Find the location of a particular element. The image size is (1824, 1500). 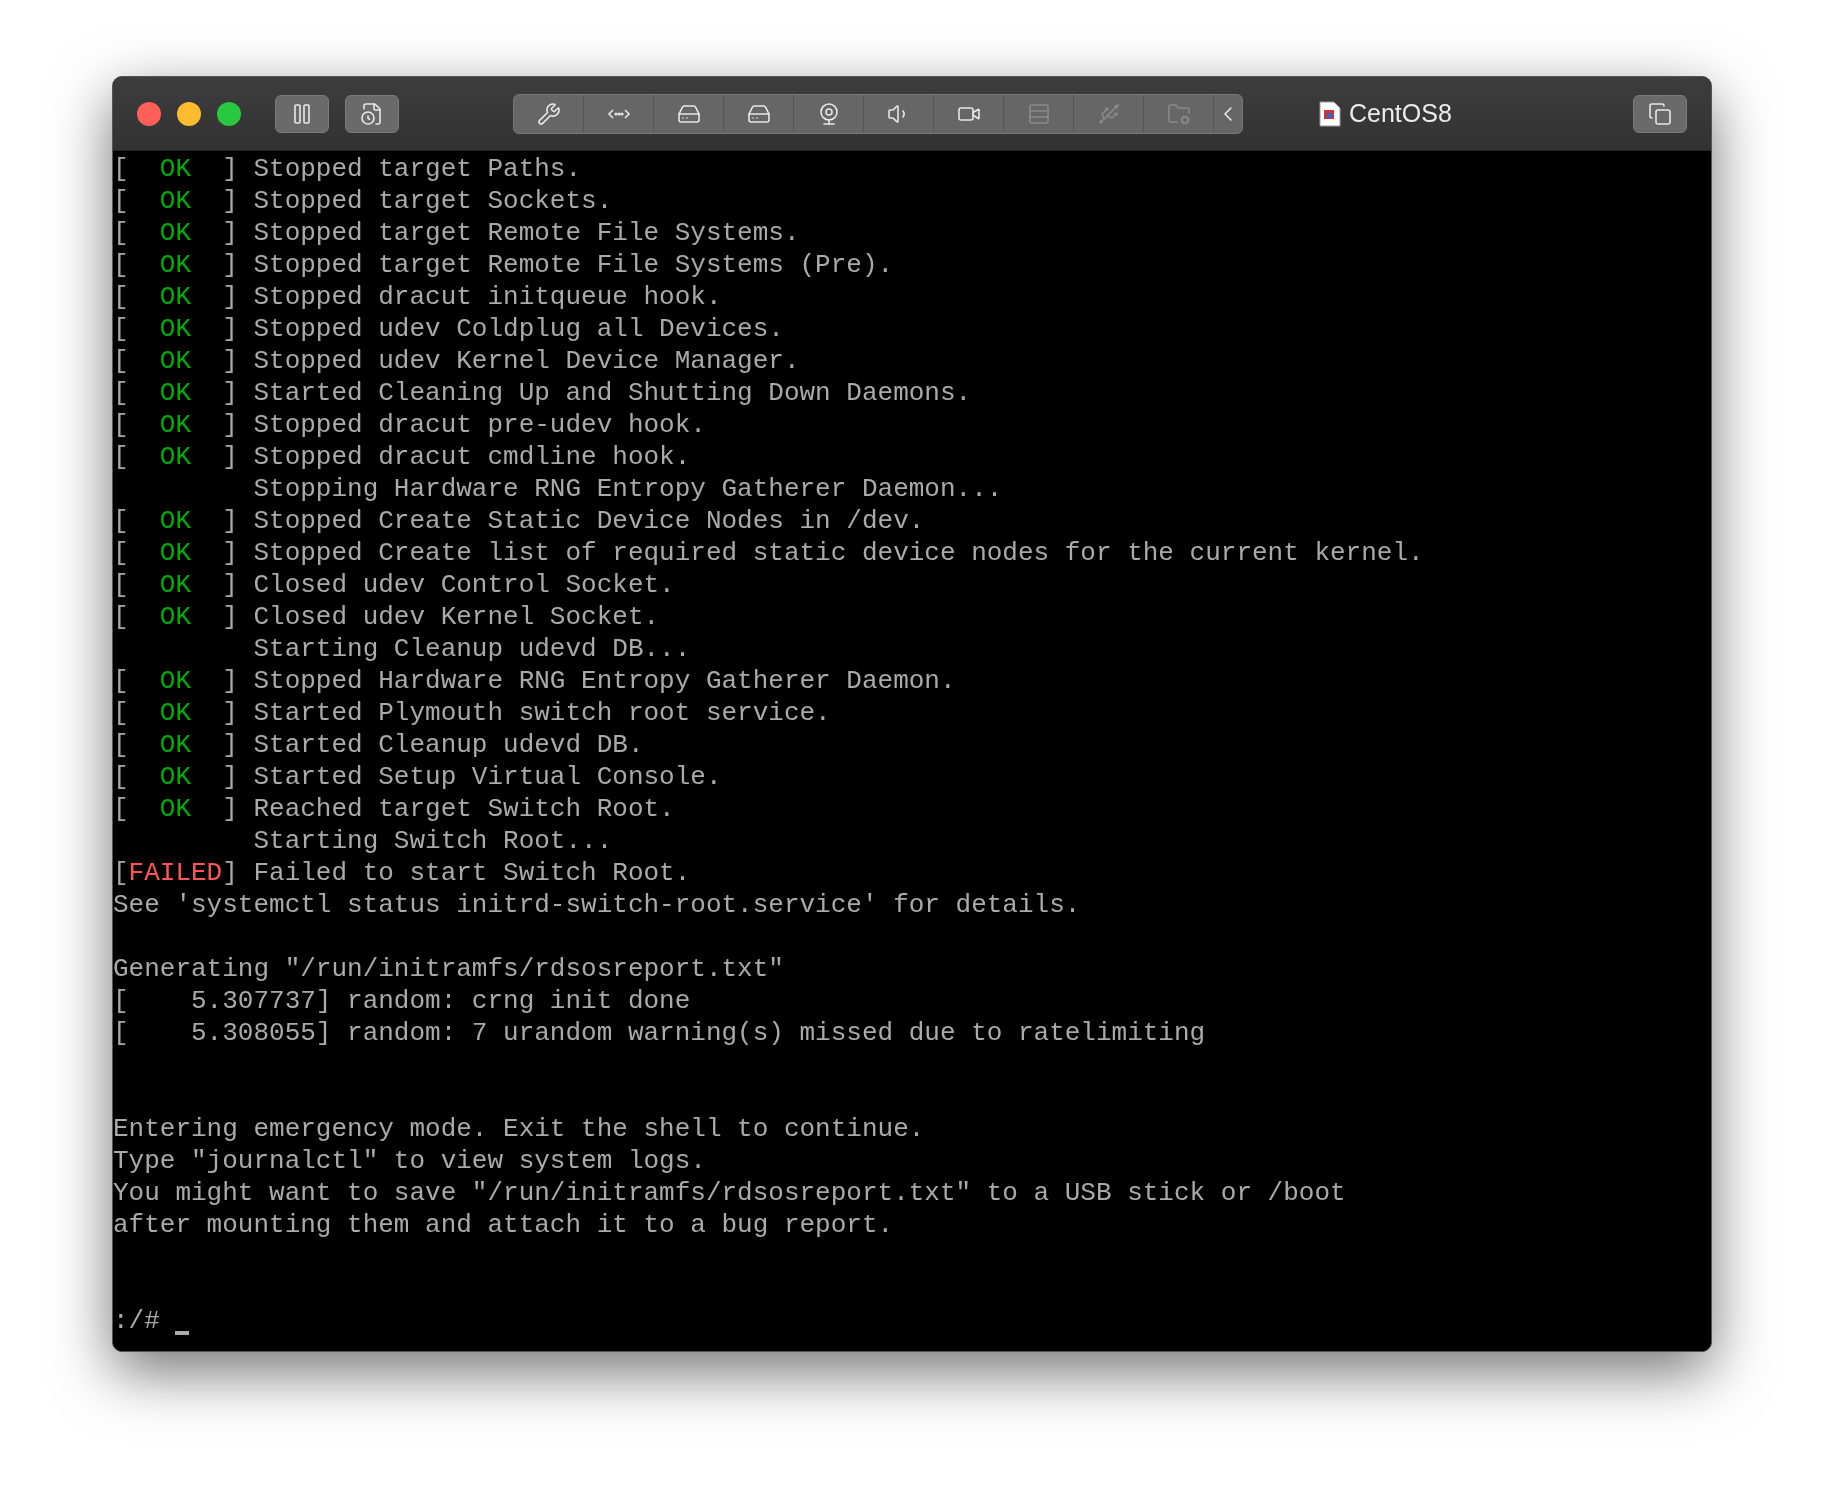

log-message: Stopped Create Static Device Nodes in /dev. is located at coordinates (589, 521).